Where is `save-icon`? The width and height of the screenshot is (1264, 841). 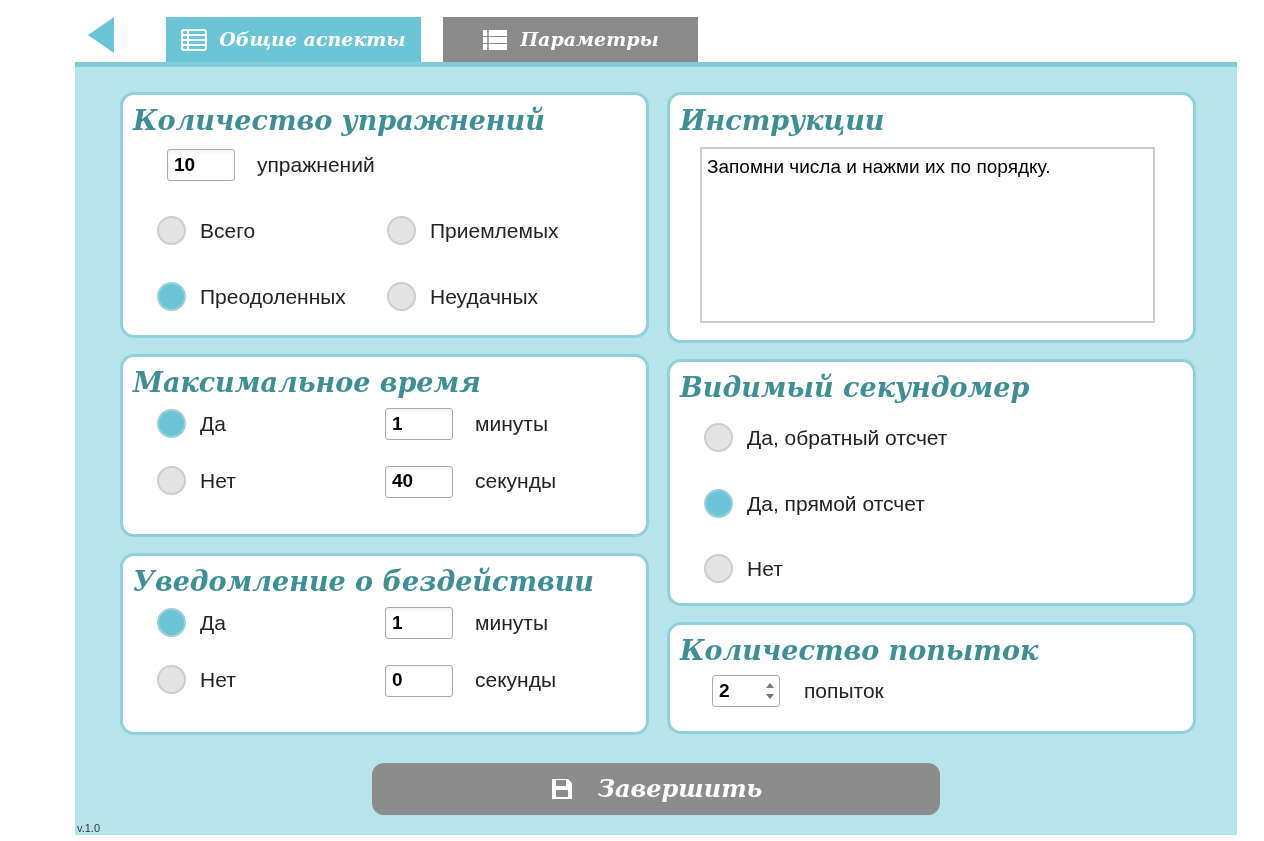
save-icon is located at coordinates (561, 789).